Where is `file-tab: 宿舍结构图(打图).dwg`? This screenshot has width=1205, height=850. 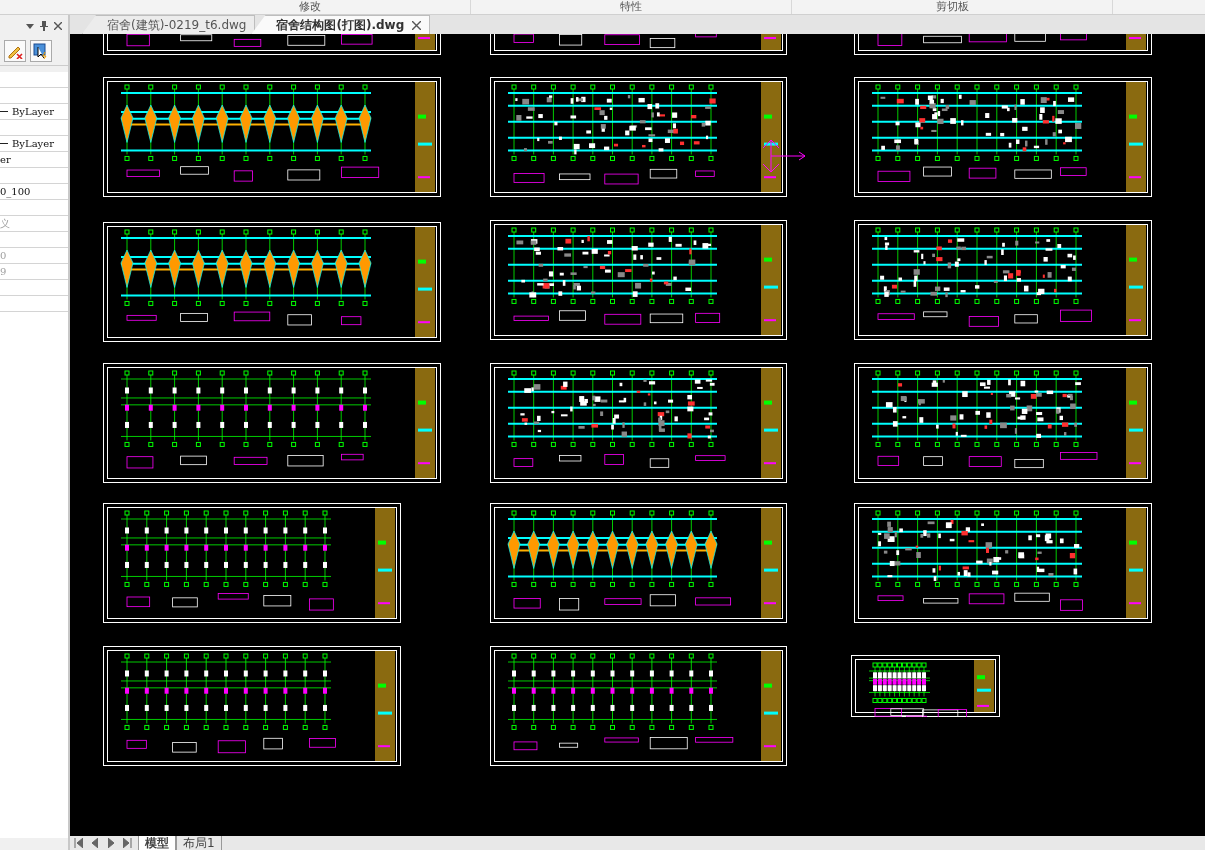
file-tab: 宿舍结构图(打图).dwg is located at coordinates (341, 24).